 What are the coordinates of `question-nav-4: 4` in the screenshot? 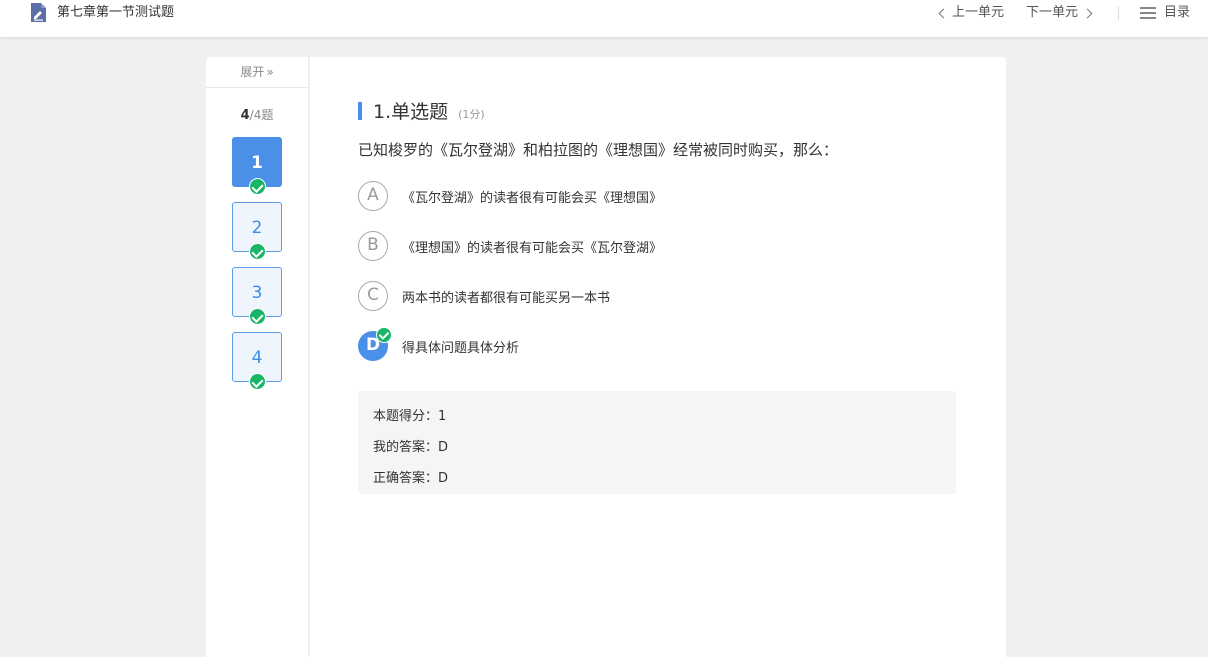 It's located at (257, 361).